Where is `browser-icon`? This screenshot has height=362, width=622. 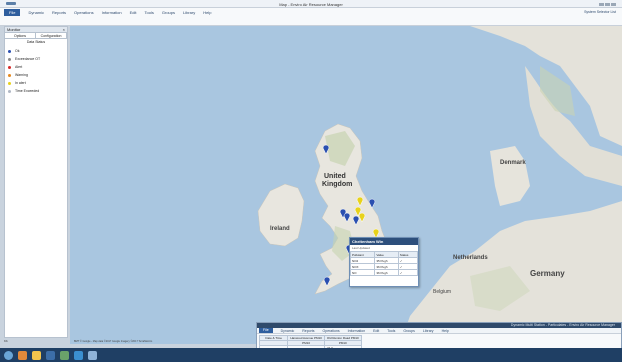 browser-icon is located at coordinates (22, 355).